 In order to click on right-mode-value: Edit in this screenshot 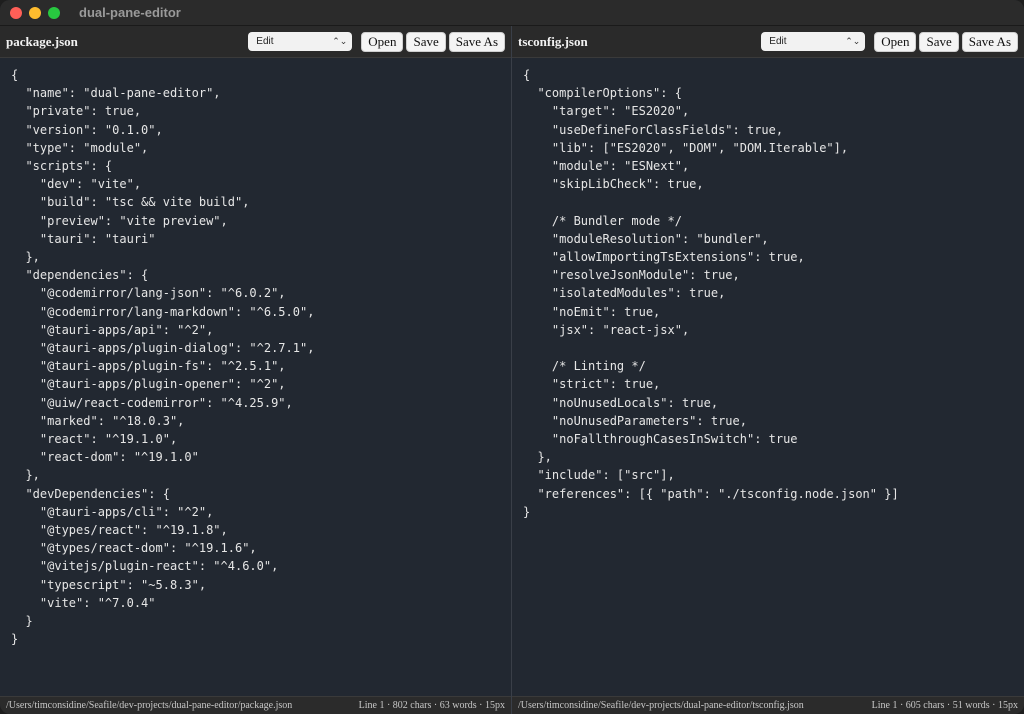, I will do `click(778, 41)`.